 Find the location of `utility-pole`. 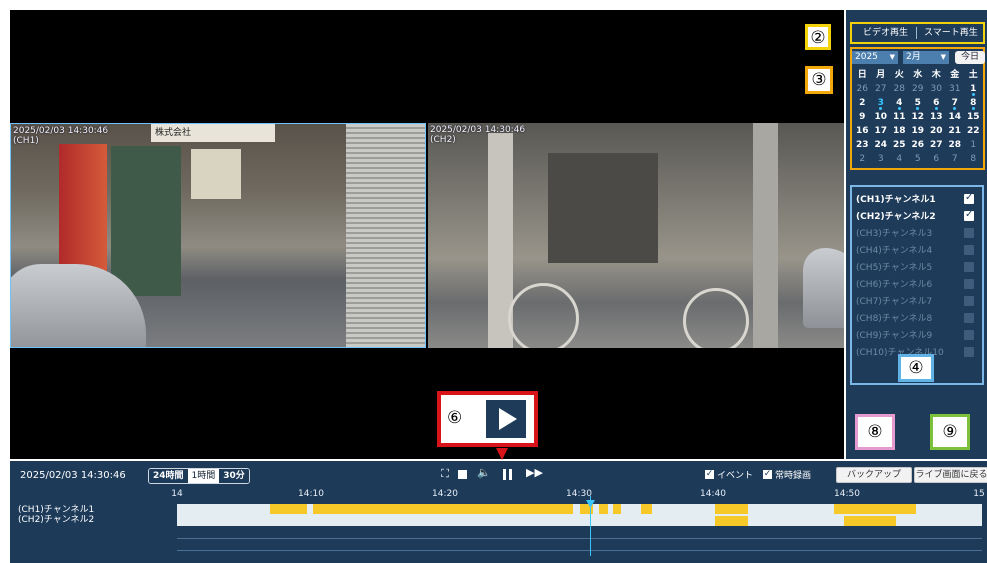

utility-pole is located at coordinates (765, 235).